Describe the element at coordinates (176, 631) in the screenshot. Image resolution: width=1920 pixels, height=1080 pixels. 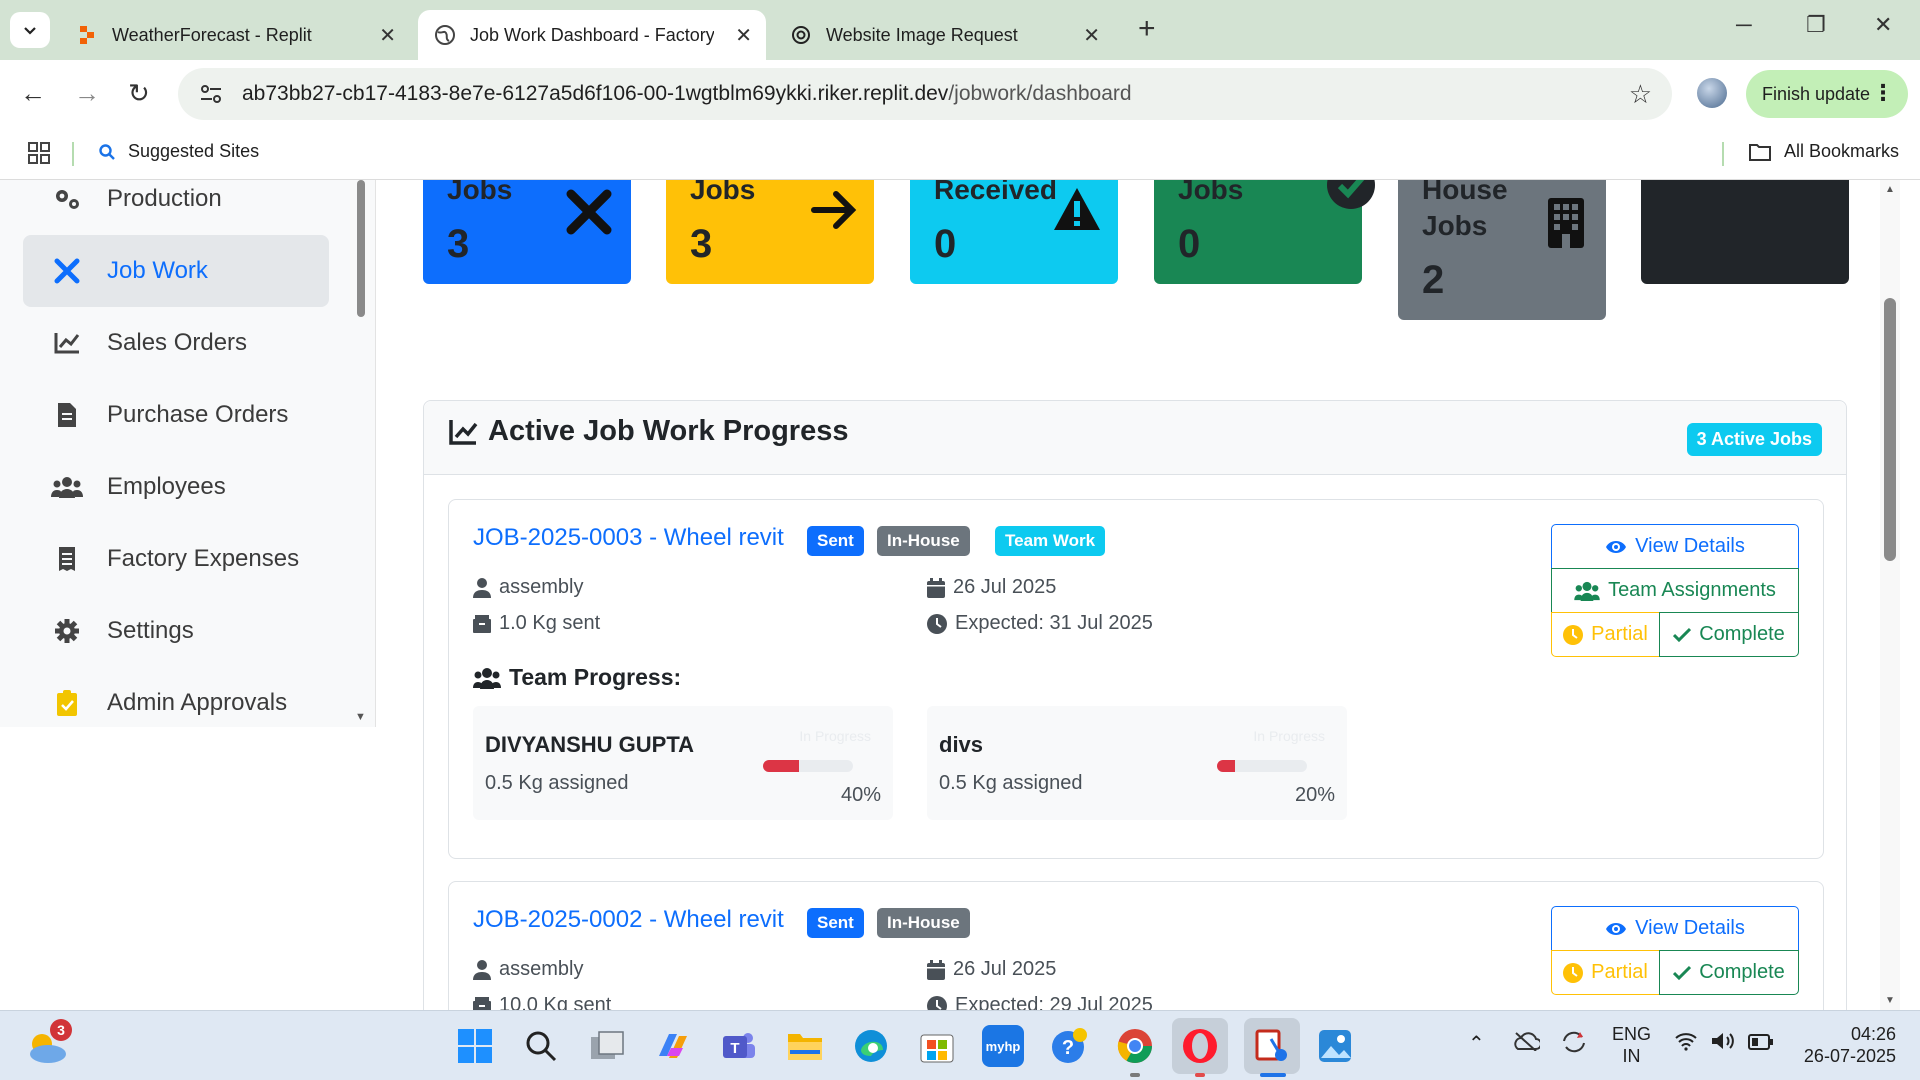
I see `sidebar-item-settings: Settings` at that location.